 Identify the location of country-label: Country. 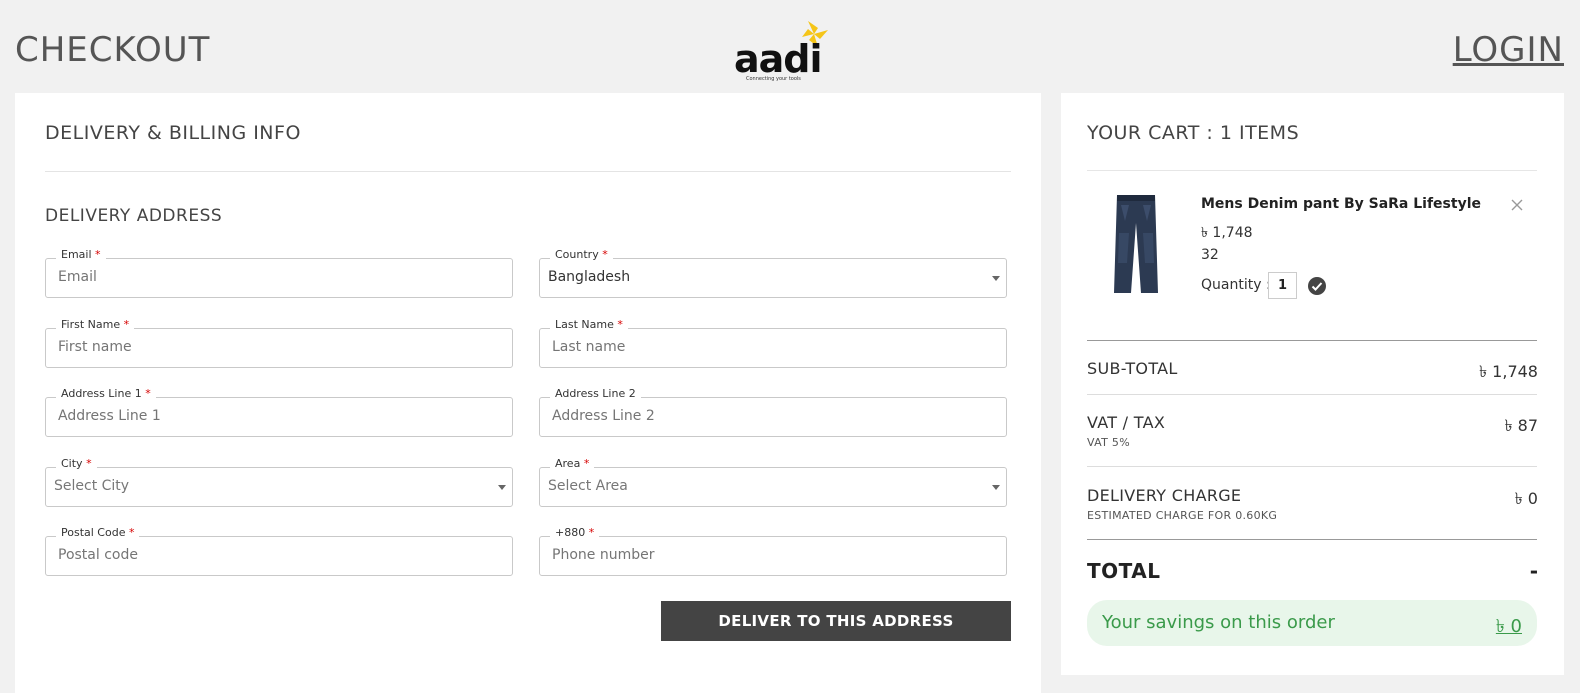
(577, 254).